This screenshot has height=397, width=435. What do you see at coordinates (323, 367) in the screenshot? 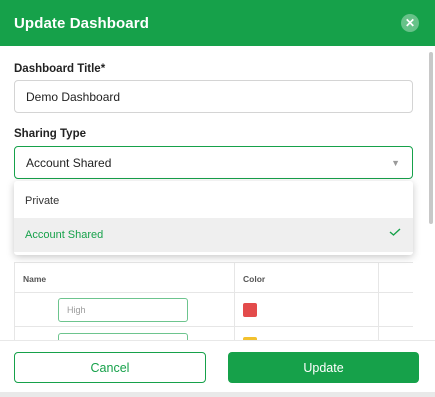
I see `update-button: Update` at bounding box center [323, 367].